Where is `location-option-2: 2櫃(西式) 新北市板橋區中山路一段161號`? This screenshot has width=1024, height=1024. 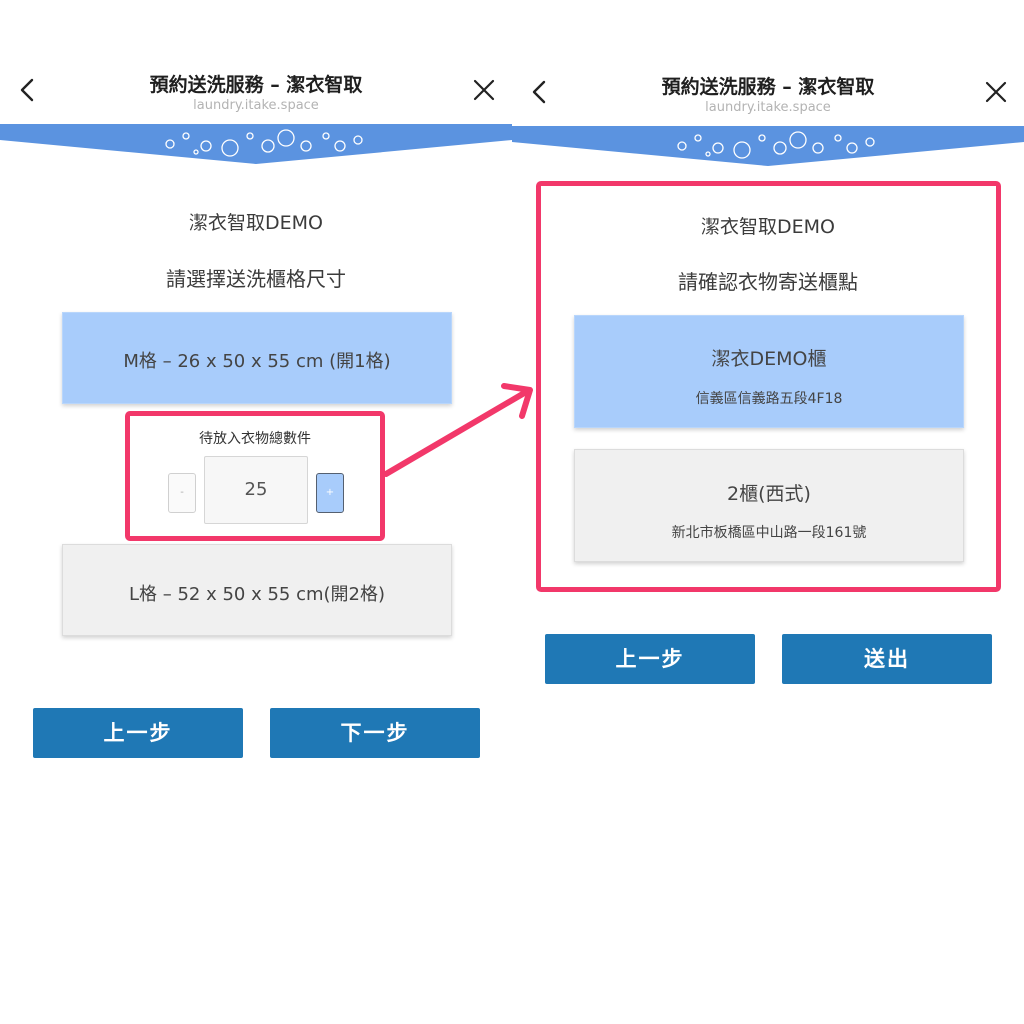
location-option-2: 2櫃(西式) 新北市板橋區中山路一段161號 is located at coordinates (769, 505).